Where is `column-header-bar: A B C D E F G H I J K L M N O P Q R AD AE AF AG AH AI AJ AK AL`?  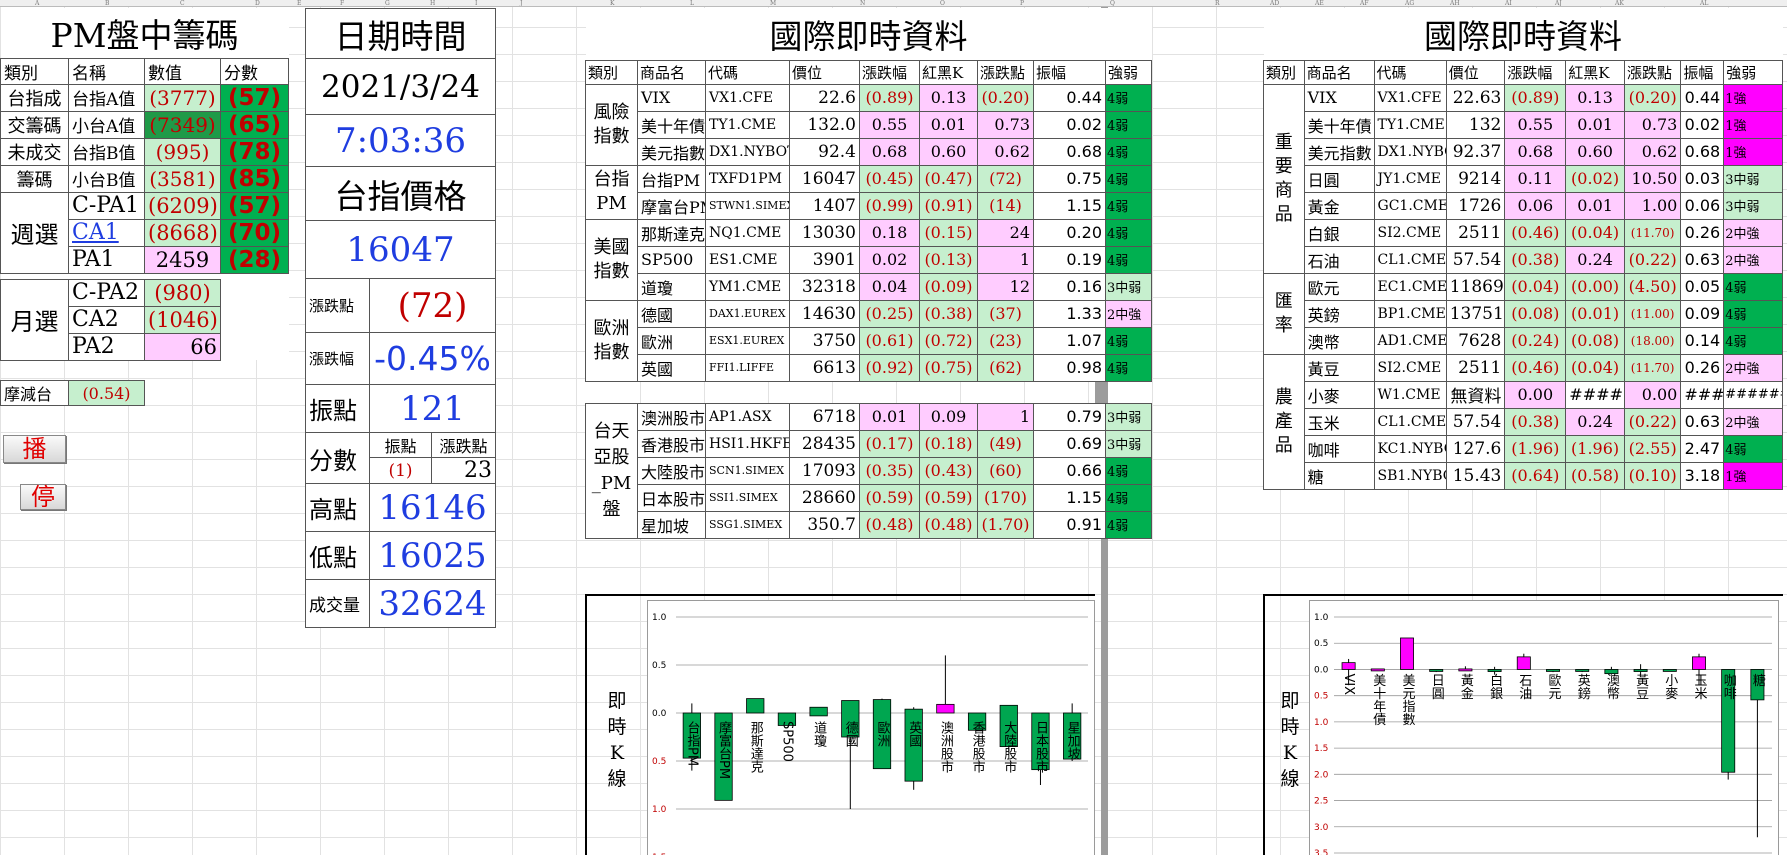
column-header-bar: A B C D E F G H I J K L M N O P Q R AD AE AF AG AH AI AJ AK AL is located at coordinates (893, 3).